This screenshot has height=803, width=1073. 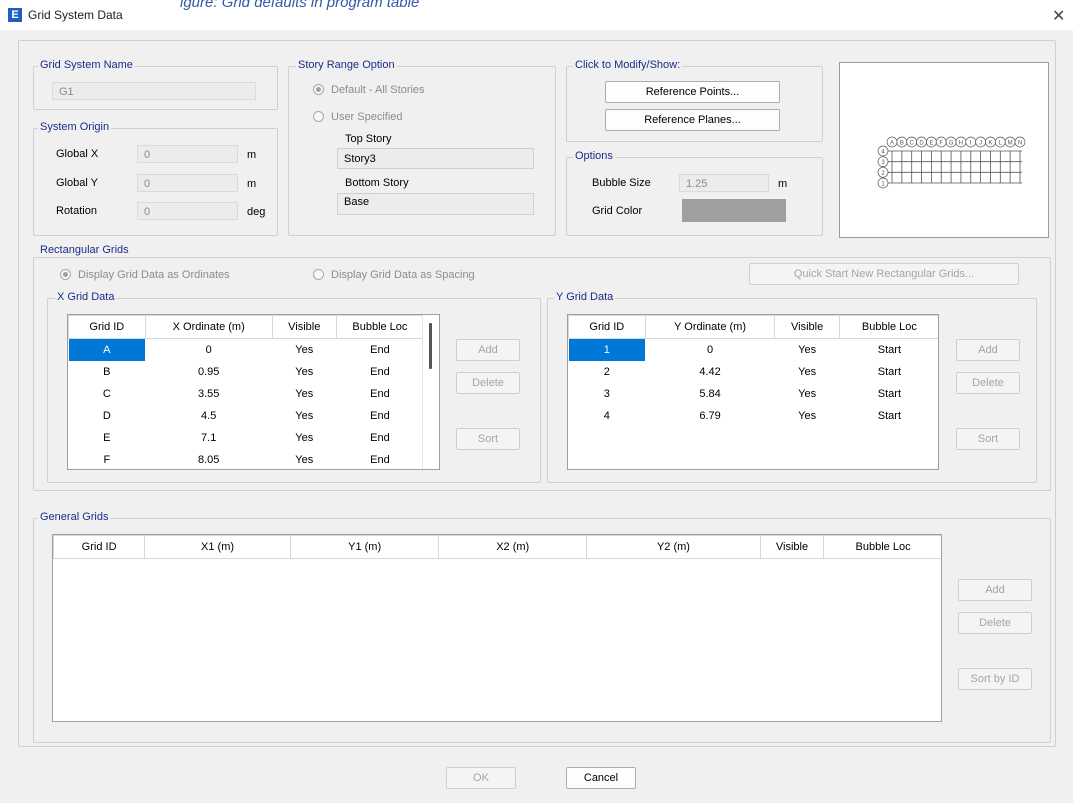 What do you see at coordinates (607, 349) in the screenshot?
I see `y-grid-cell: 1` at bounding box center [607, 349].